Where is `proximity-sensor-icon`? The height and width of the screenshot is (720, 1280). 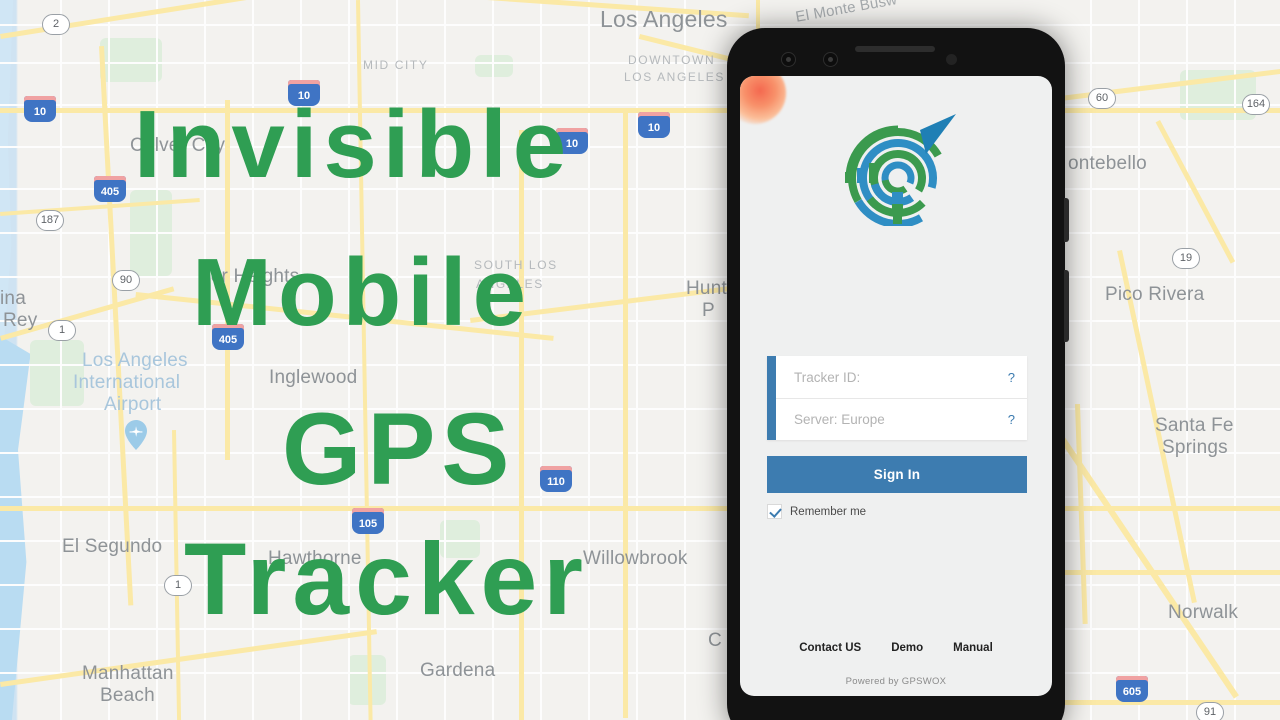 proximity-sensor-icon is located at coordinates (951, 59).